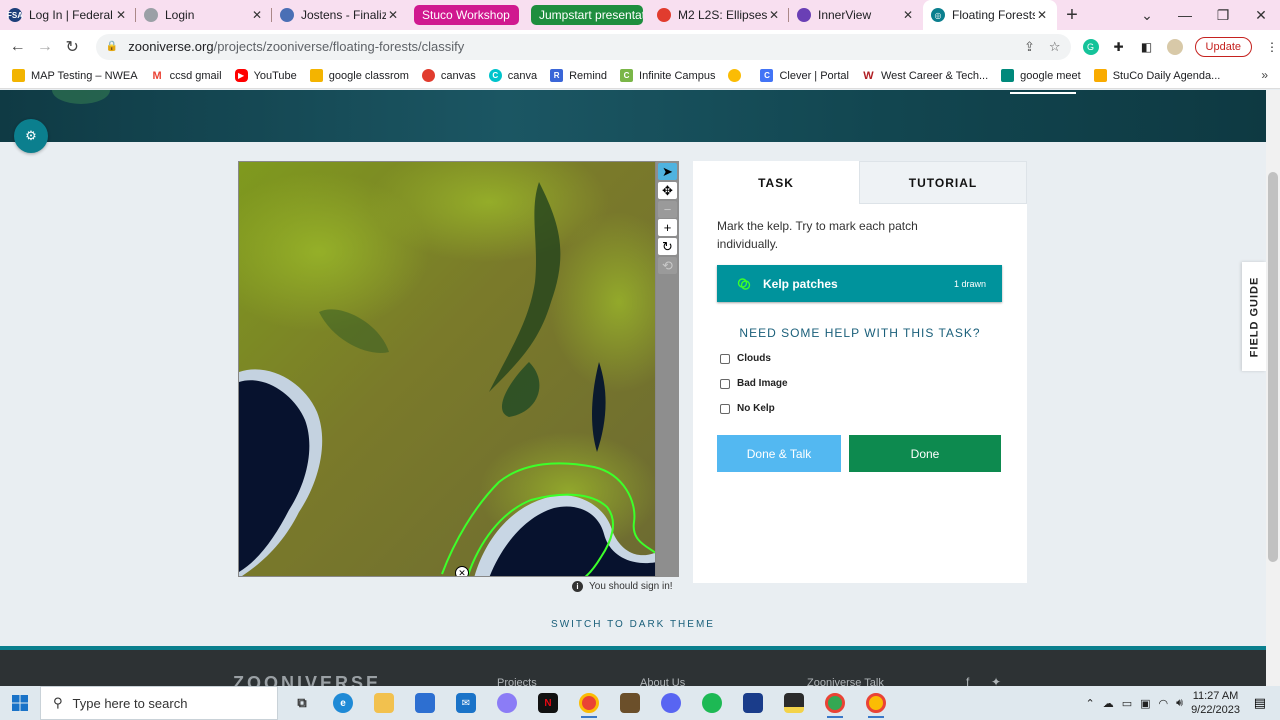 The image size is (1280, 720). I want to click on bookmarks-more-icon: », so click(1264, 75).